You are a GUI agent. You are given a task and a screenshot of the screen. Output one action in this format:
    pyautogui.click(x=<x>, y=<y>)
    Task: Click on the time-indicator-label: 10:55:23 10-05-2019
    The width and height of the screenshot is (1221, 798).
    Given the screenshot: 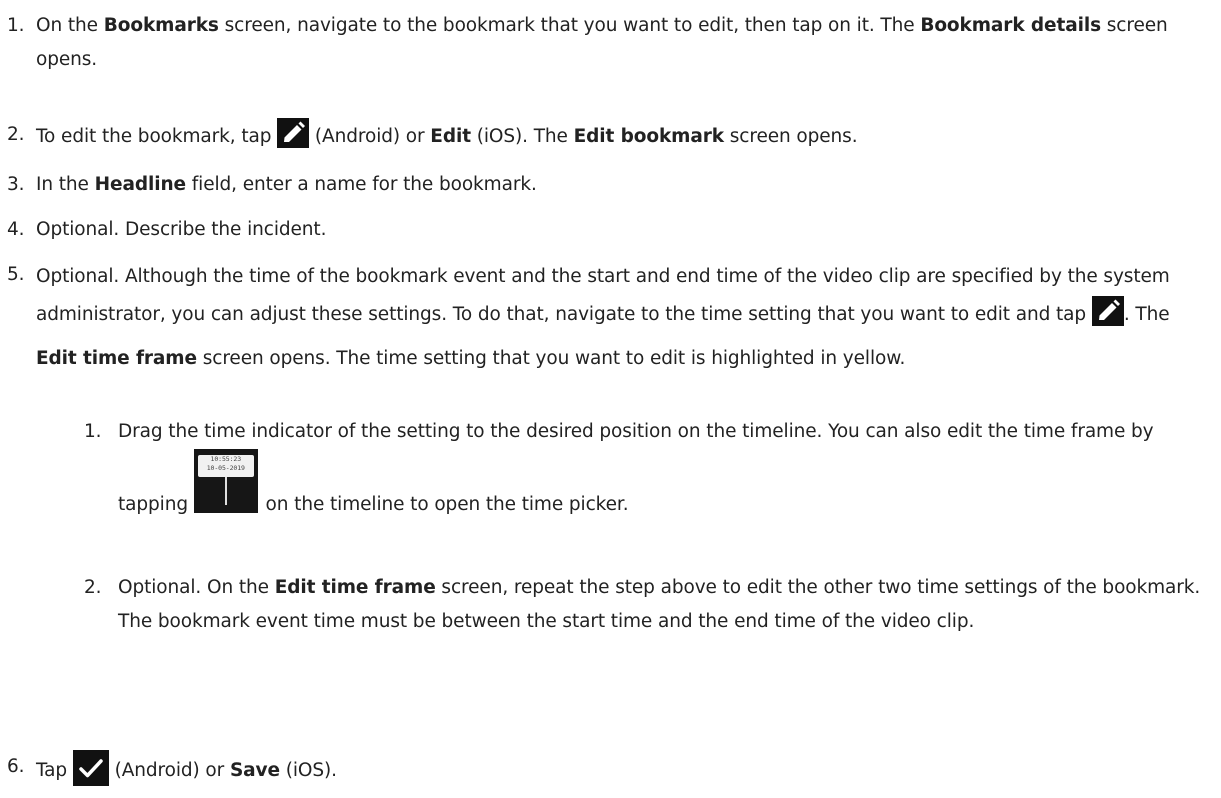 What is the action you would take?
    pyautogui.click(x=225, y=466)
    